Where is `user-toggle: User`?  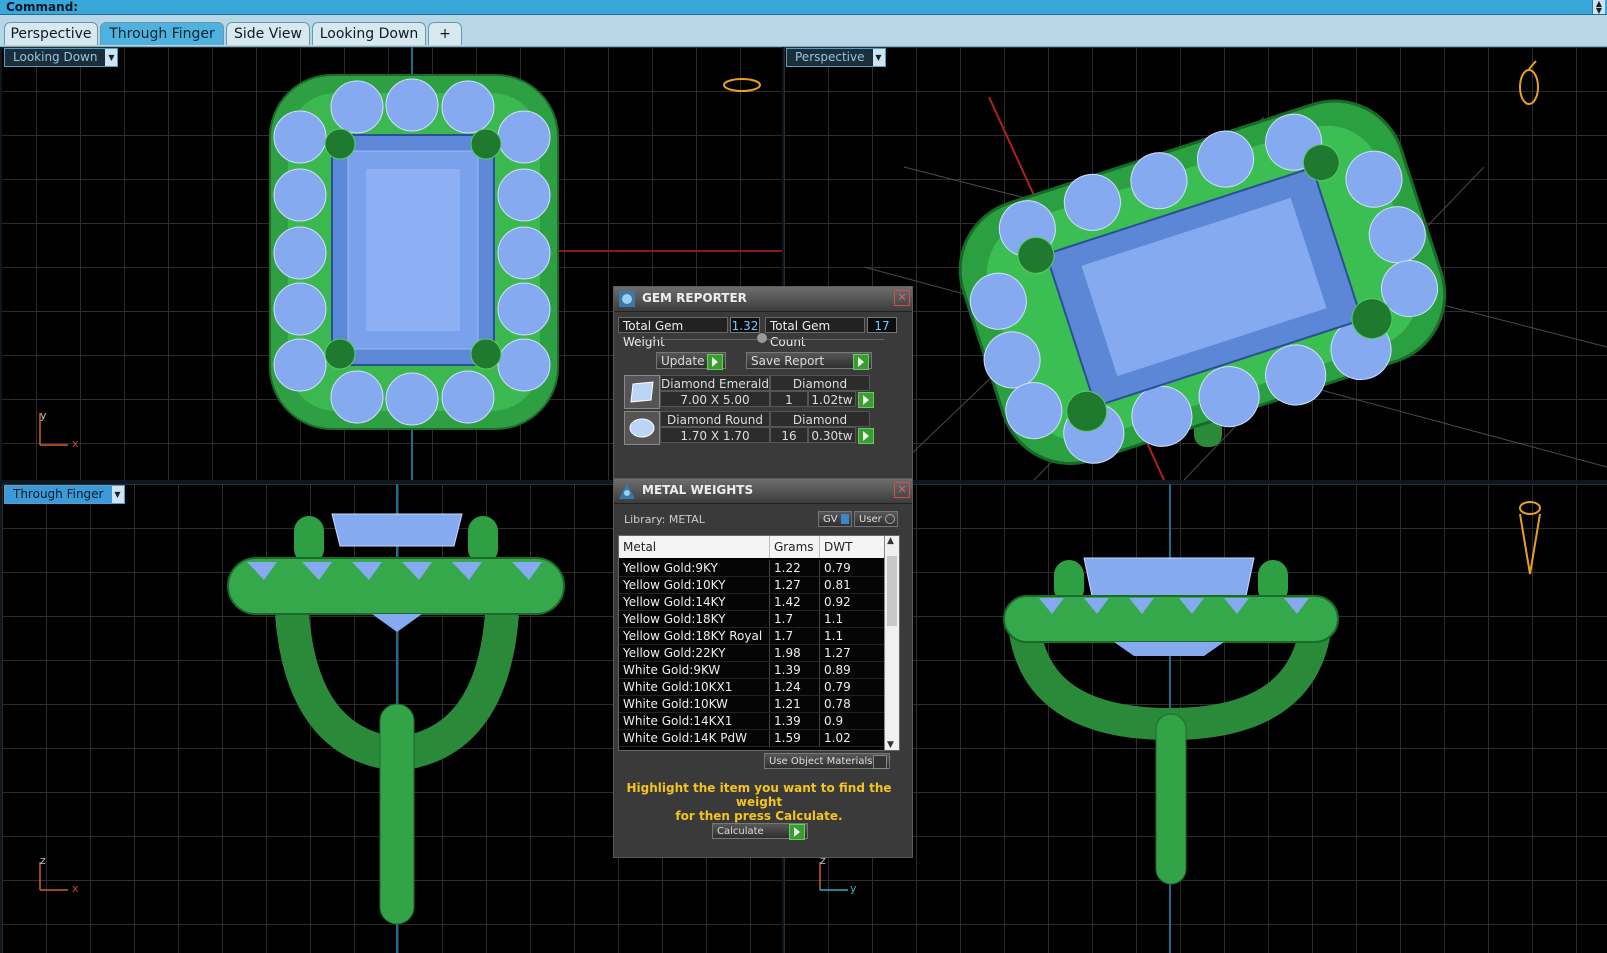
user-toggle: User is located at coordinates (876, 519).